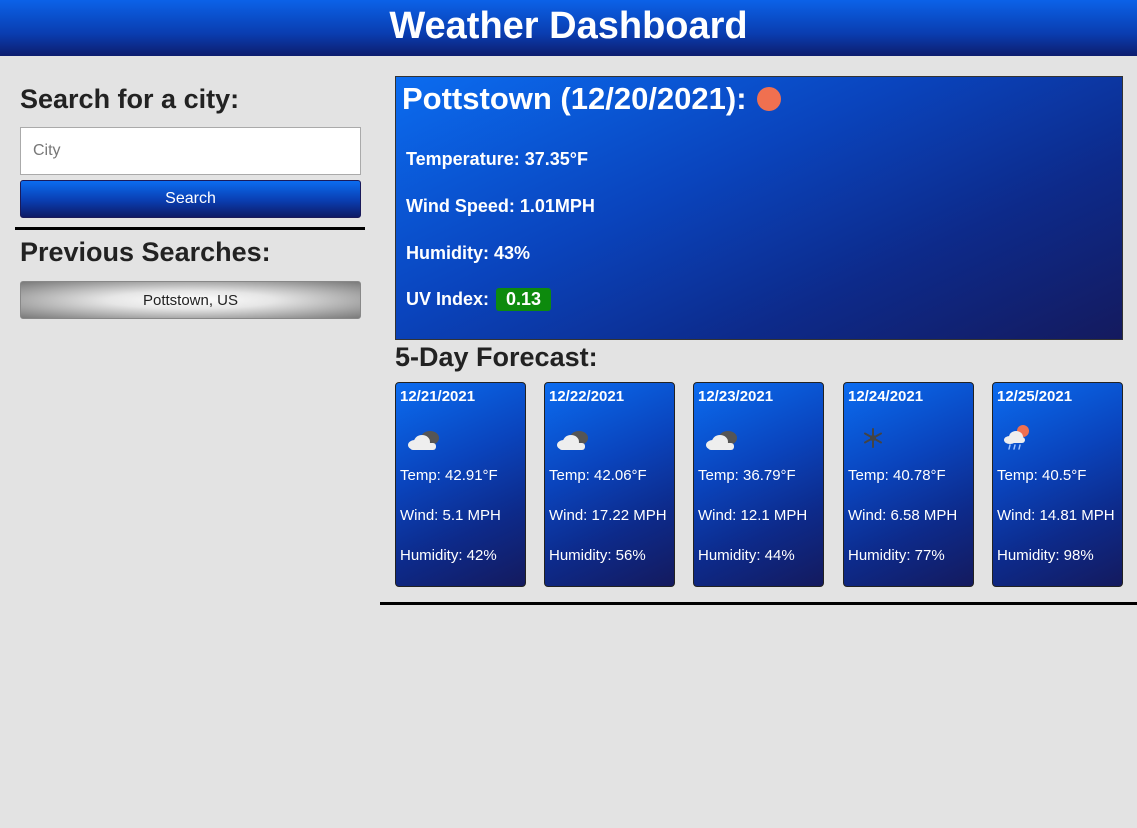 The width and height of the screenshot is (1137, 828). I want to click on forecast-temp: Temp: 42.91°F, so click(449, 475).